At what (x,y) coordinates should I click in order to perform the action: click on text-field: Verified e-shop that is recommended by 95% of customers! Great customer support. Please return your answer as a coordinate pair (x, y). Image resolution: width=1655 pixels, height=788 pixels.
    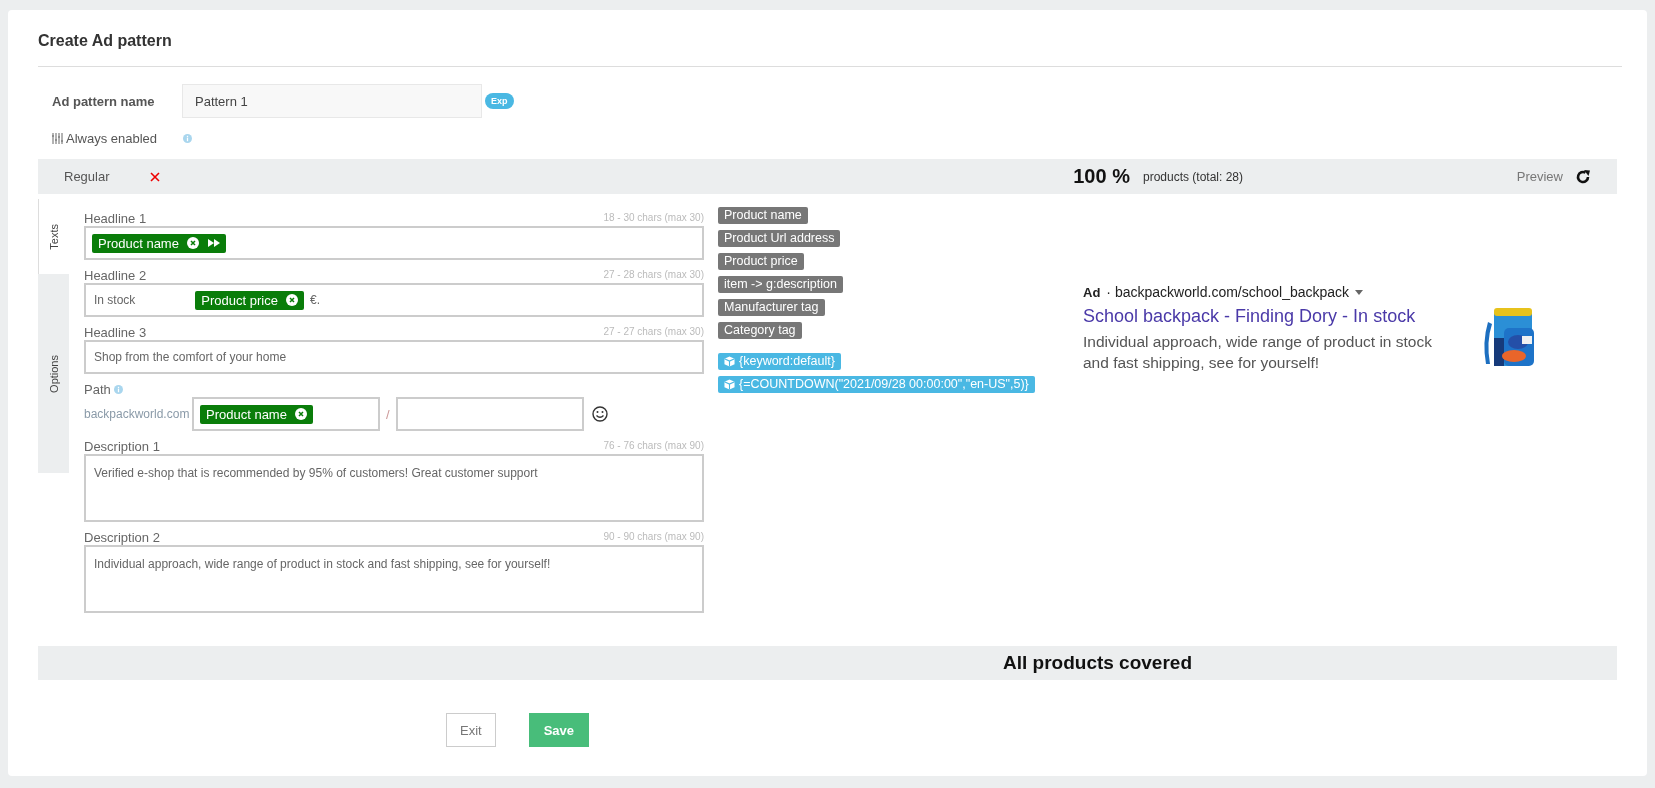
    Looking at the image, I should click on (394, 488).